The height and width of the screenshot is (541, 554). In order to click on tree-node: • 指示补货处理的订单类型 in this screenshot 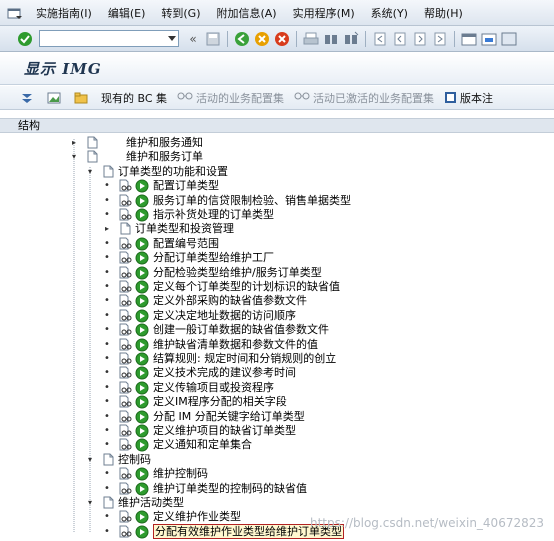, I will do `click(277, 214)`.